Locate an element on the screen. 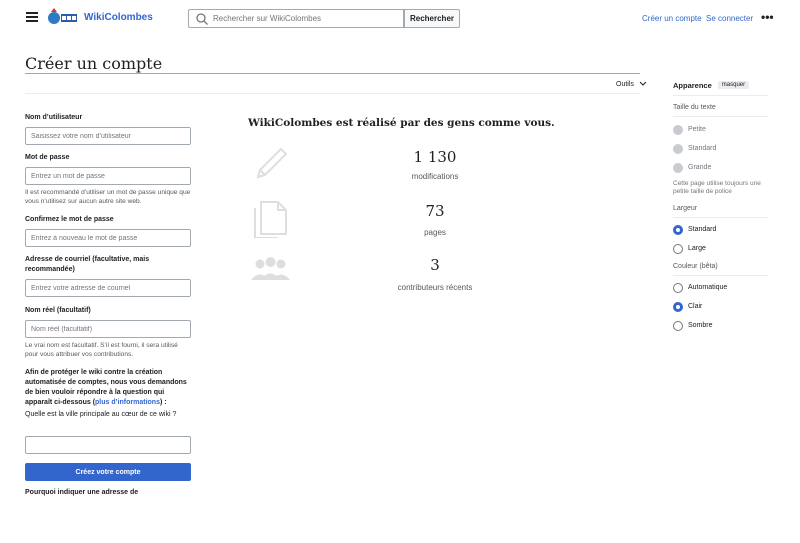  option-label: Sombre is located at coordinates (700, 325).